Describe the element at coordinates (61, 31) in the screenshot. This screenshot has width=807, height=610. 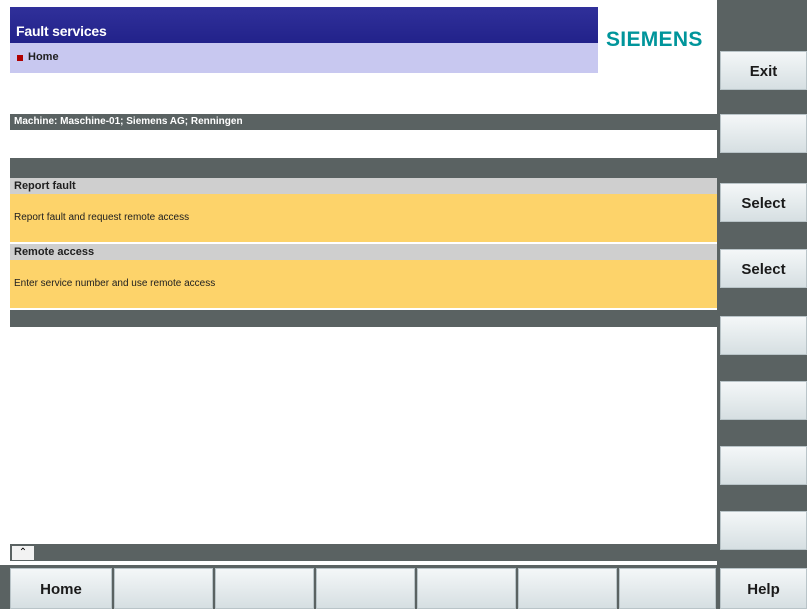
I see `page-title: Fault services` at that location.